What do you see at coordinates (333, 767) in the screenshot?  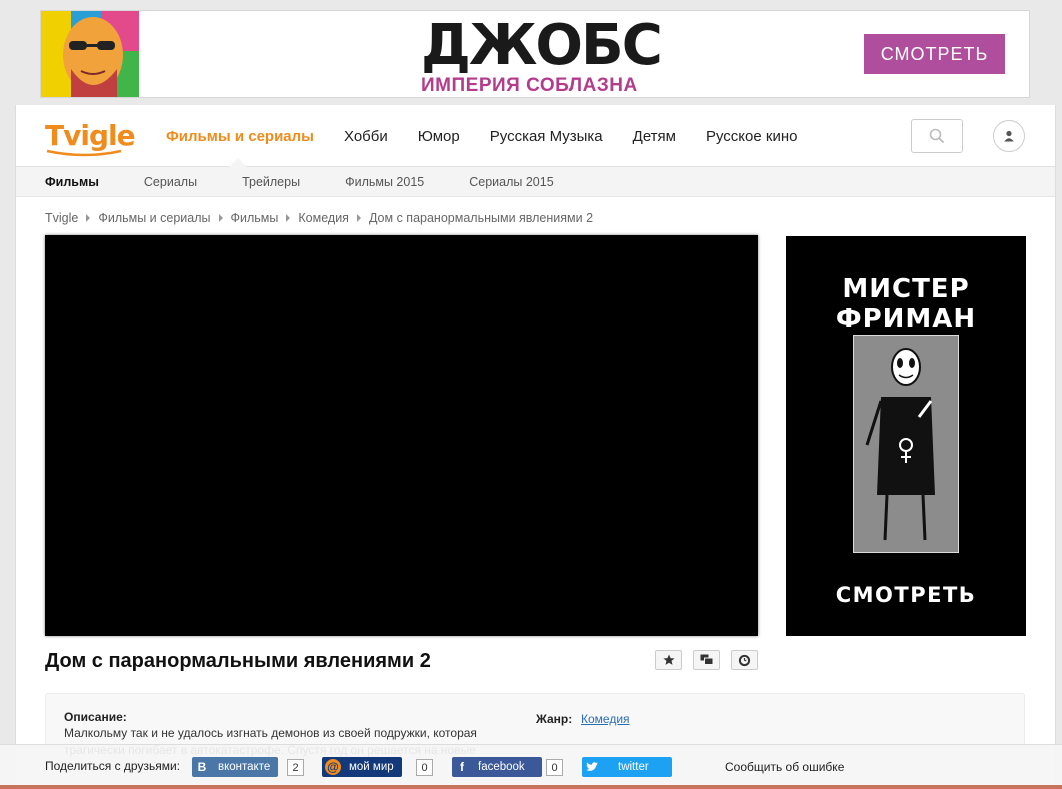 I see `moymir-icon: @` at bounding box center [333, 767].